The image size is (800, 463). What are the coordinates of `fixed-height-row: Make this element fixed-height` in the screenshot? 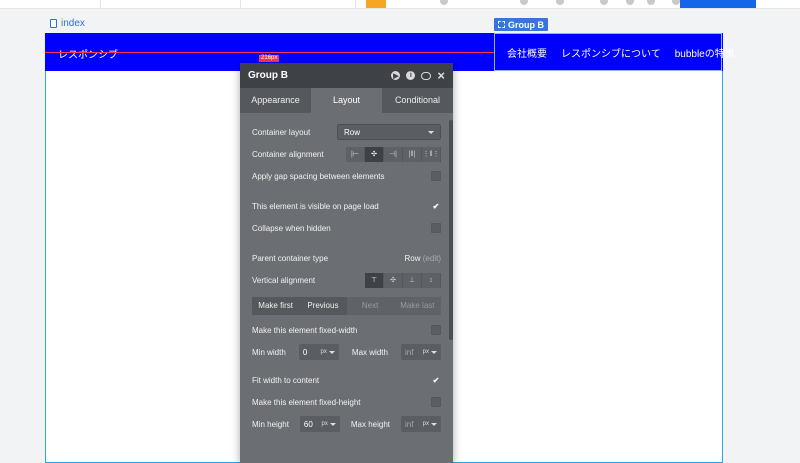 It's located at (346, 402).